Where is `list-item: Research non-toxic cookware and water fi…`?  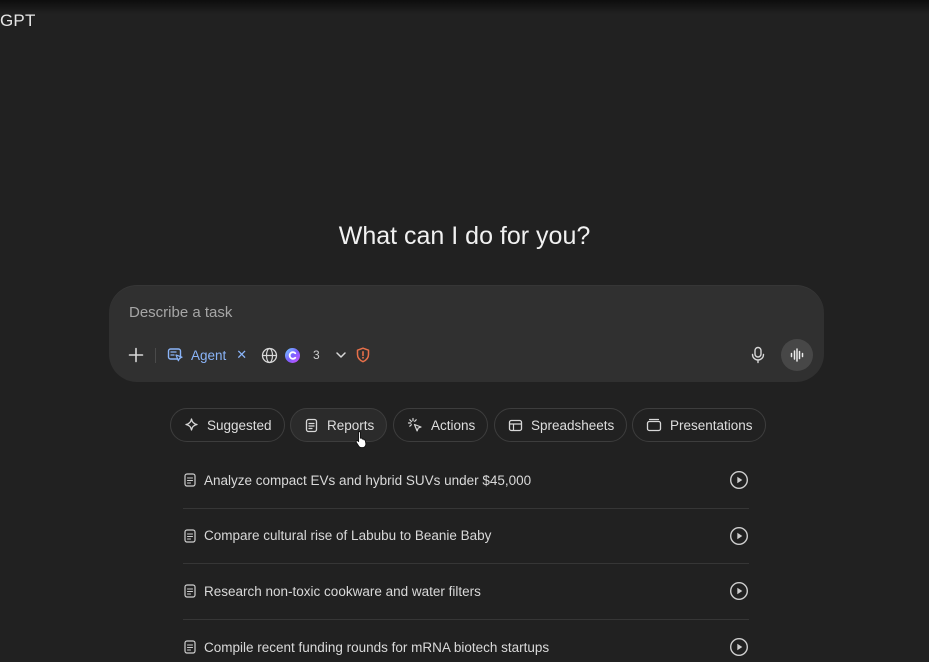
list-item: Research non-toxic cookware and water fi… is located at coordinates (466, 592).